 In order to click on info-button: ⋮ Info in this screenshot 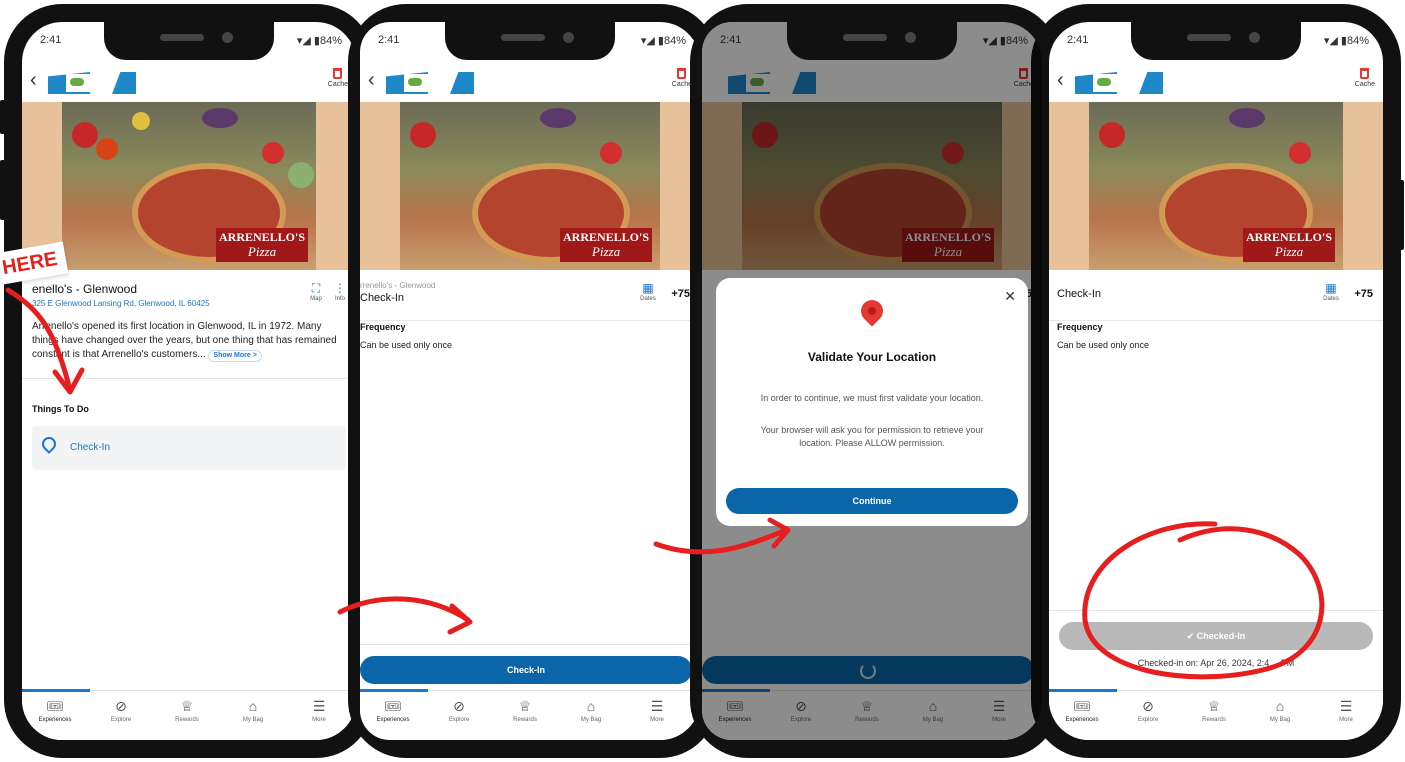, I will do `click(340, 292)`.